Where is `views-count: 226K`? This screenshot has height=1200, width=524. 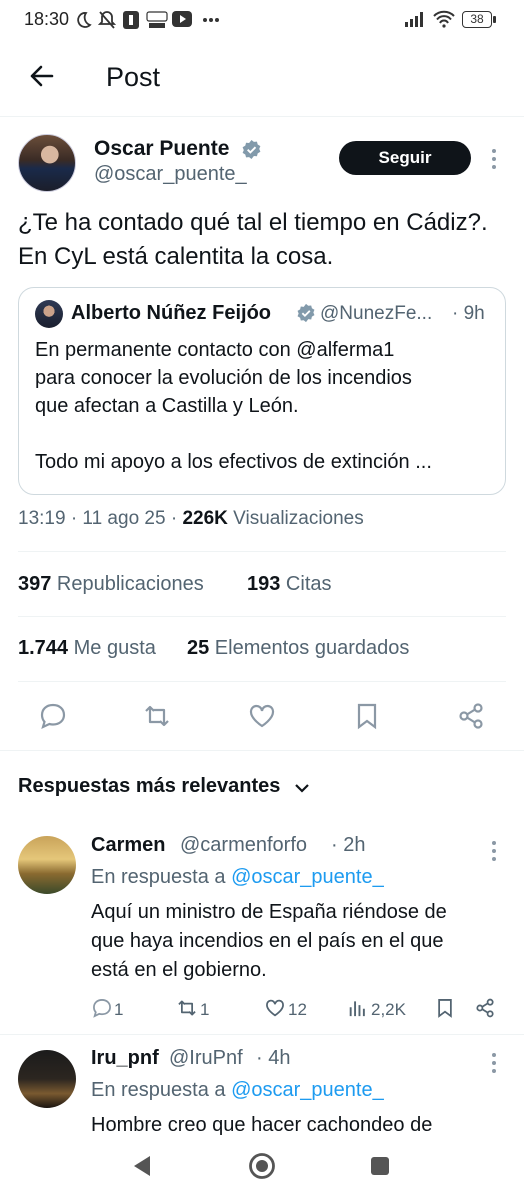
views-count: 226K is located at coordinates (205, 518).